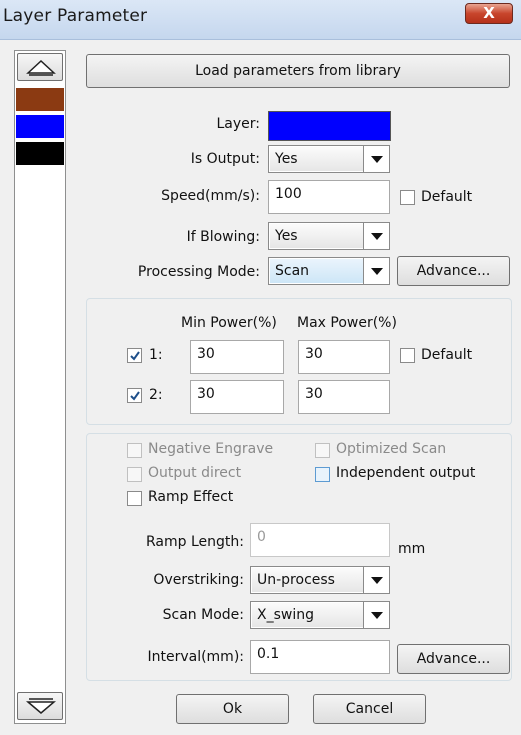 Image resolution: width=521 pixels, height=735 pixels. Describe the element at coordinates (447, 355) in the screenshot. I see `power-default-label: Default` at that location.